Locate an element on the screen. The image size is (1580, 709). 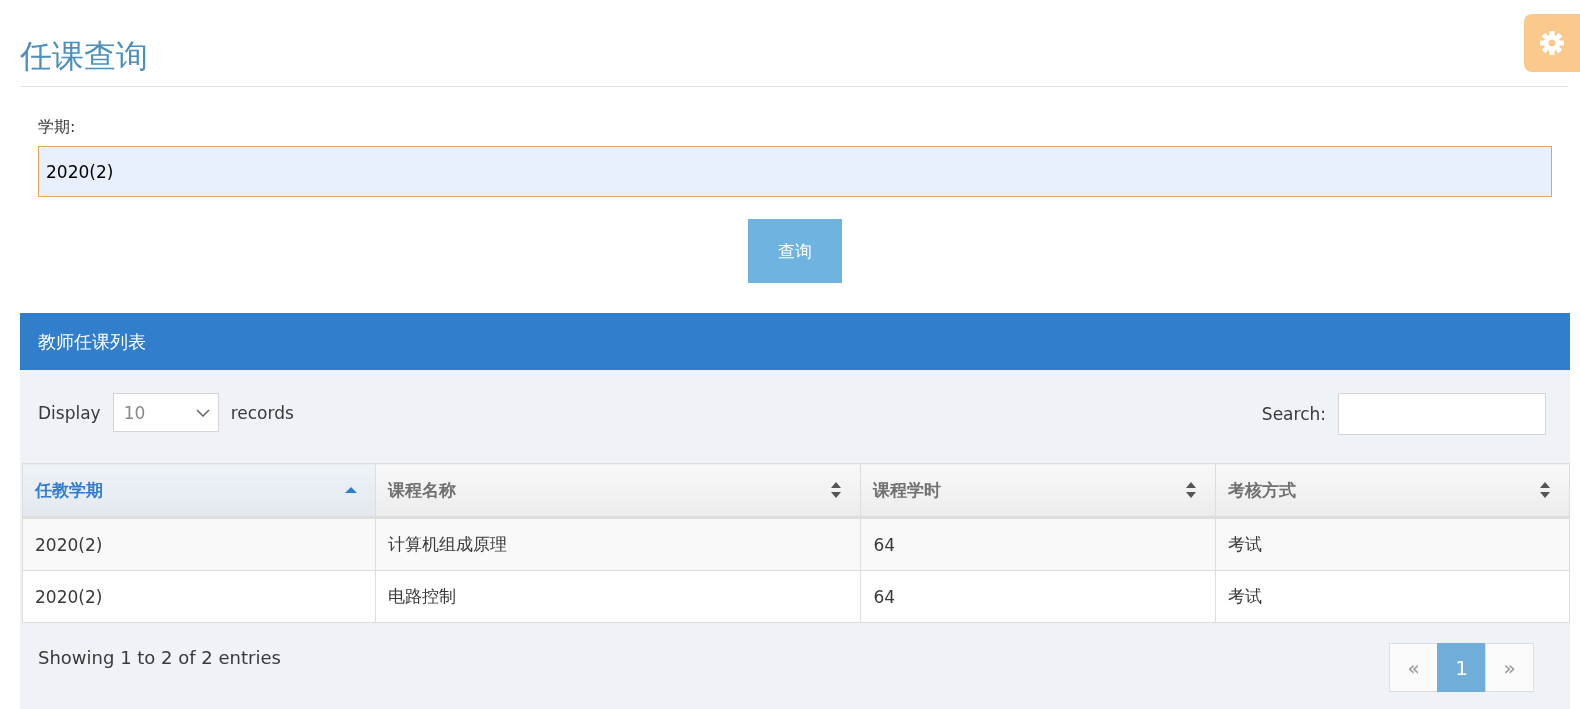
page-link: « is located at coordinates (1413, 667).